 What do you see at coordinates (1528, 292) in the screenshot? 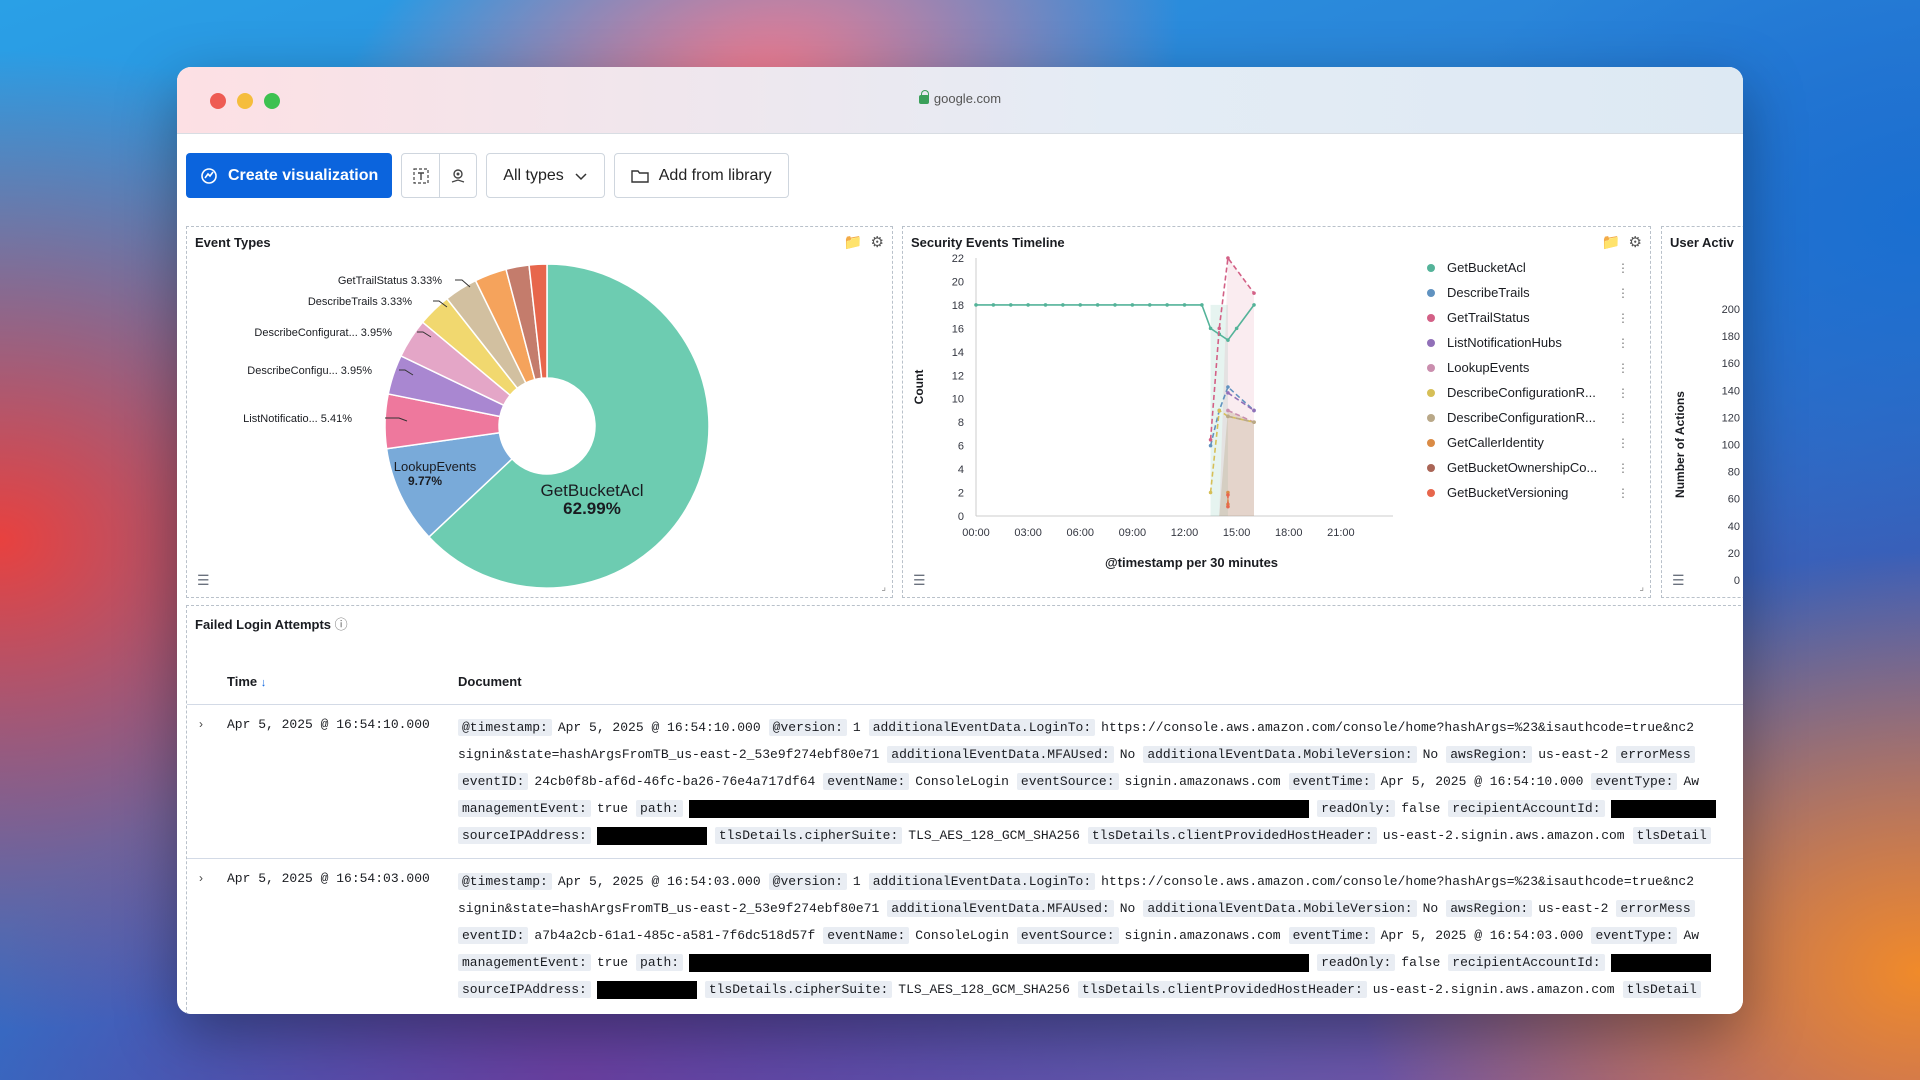
I see `legend-item: DescribeTrails ⋮` at bounding box center [1528, 292].